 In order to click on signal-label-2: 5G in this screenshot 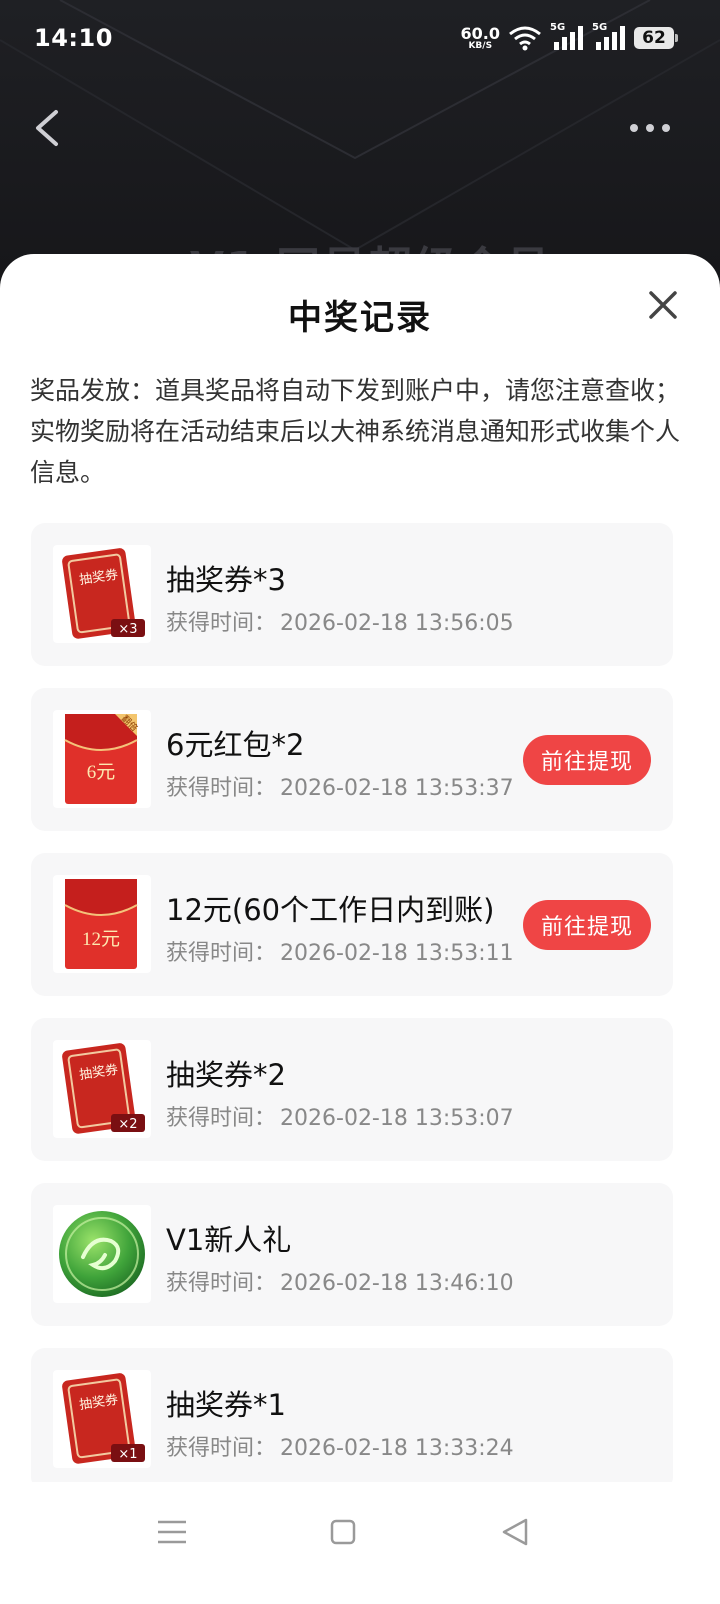, I will do `click(600, 27)`.